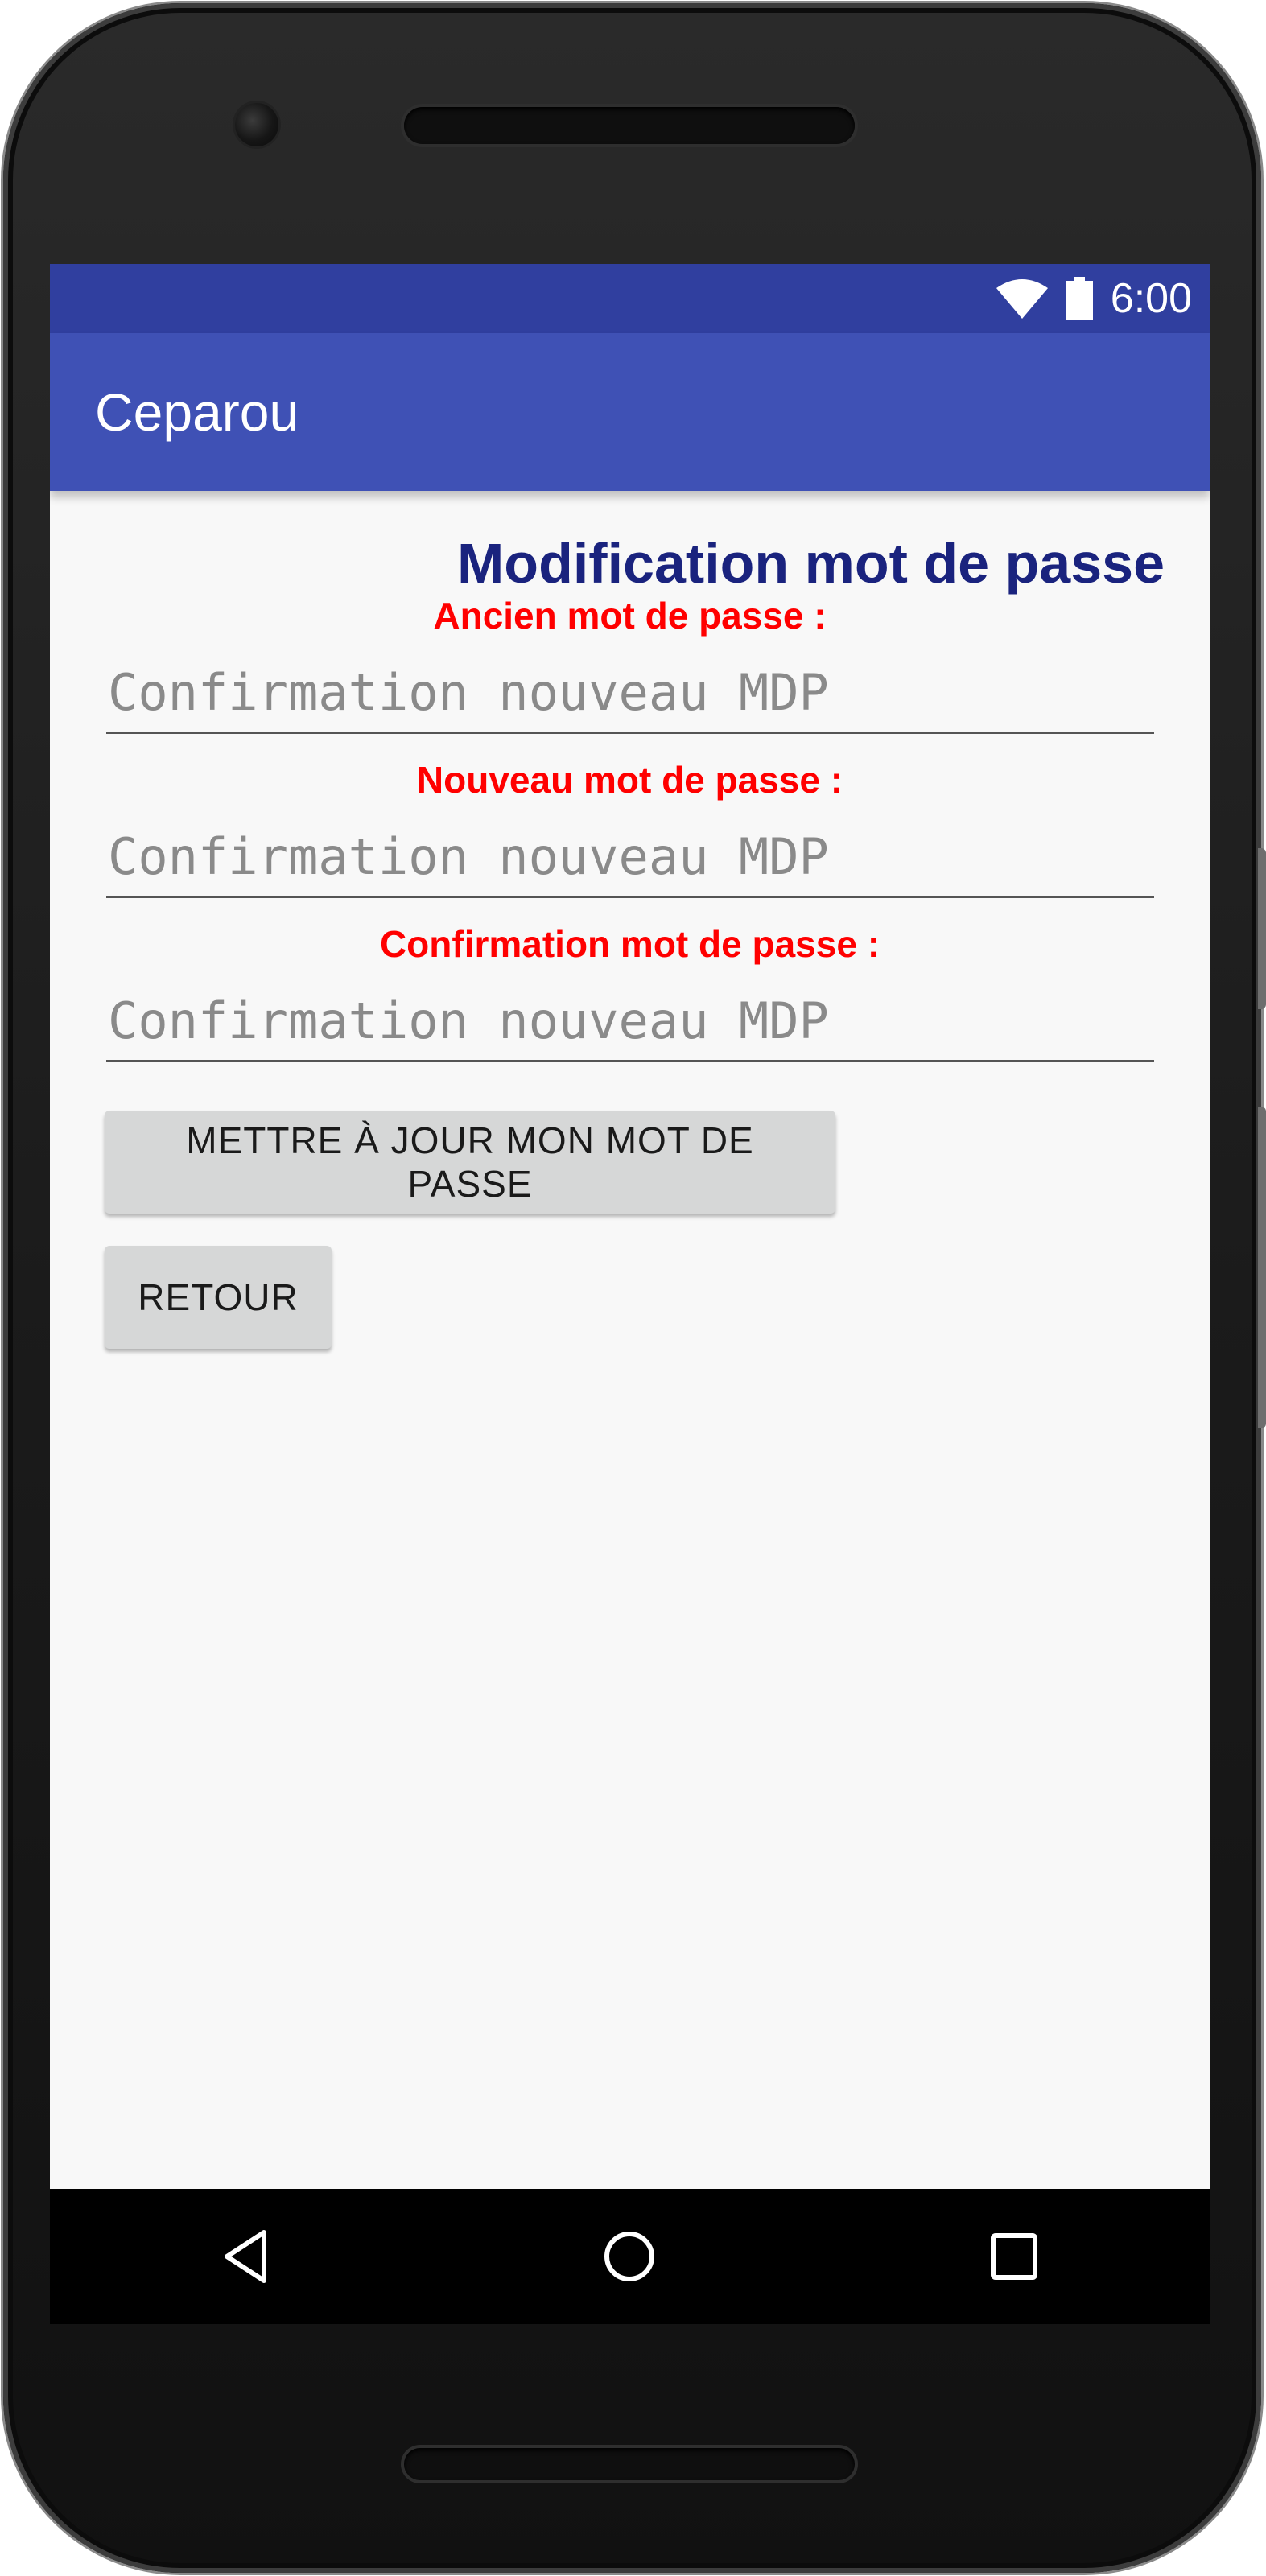 Image resolution: width=1266 pixels, height=2576 pixels. What do you see at coordinates (197, 412) in the screenshot?
I see `app-title: Ceparou` at bounding box center [197, 412].